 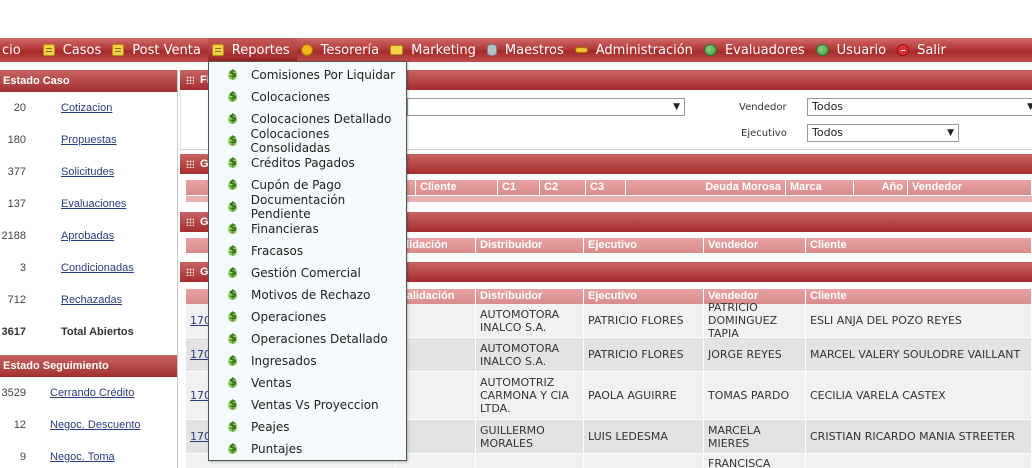 I want to click on column-header: C3, so click(x=606, y=187).